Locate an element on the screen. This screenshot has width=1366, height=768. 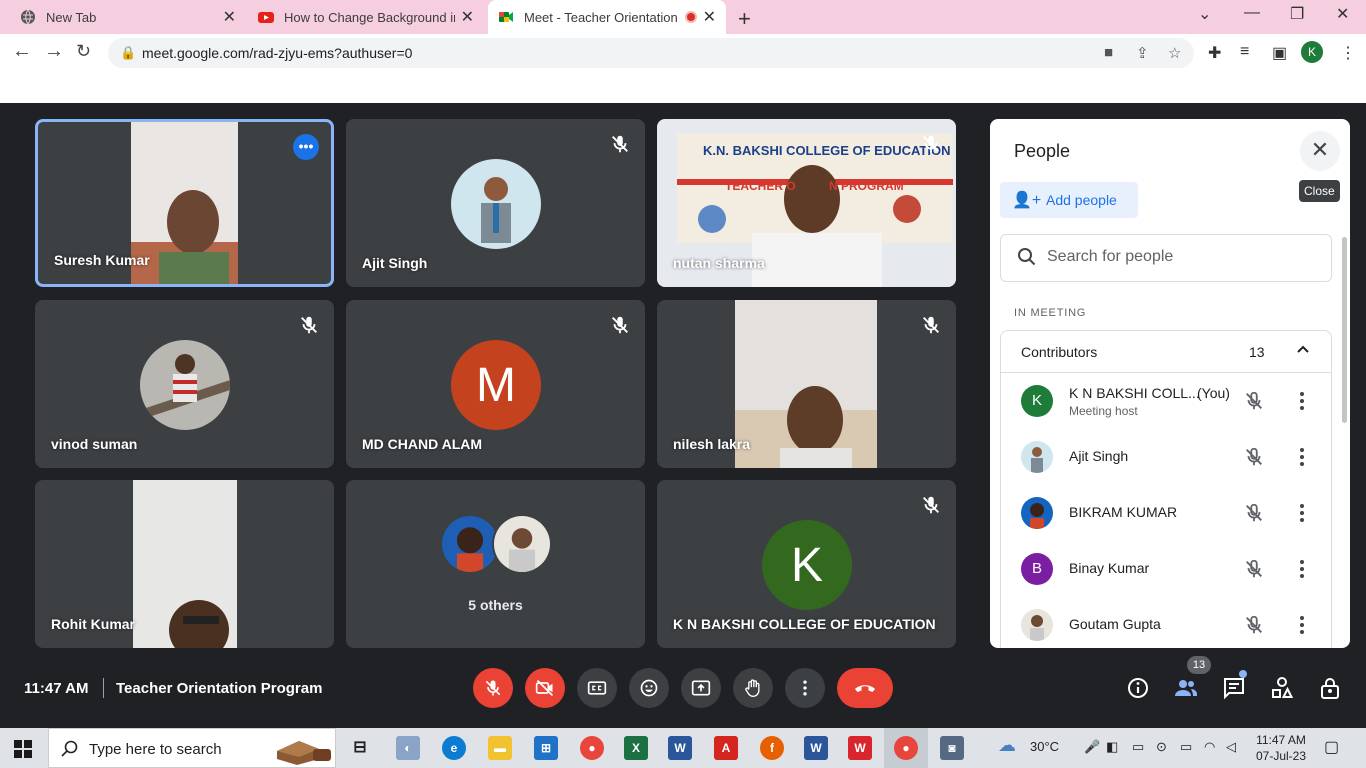
back-button: ← is located at coordinates (22, 51).